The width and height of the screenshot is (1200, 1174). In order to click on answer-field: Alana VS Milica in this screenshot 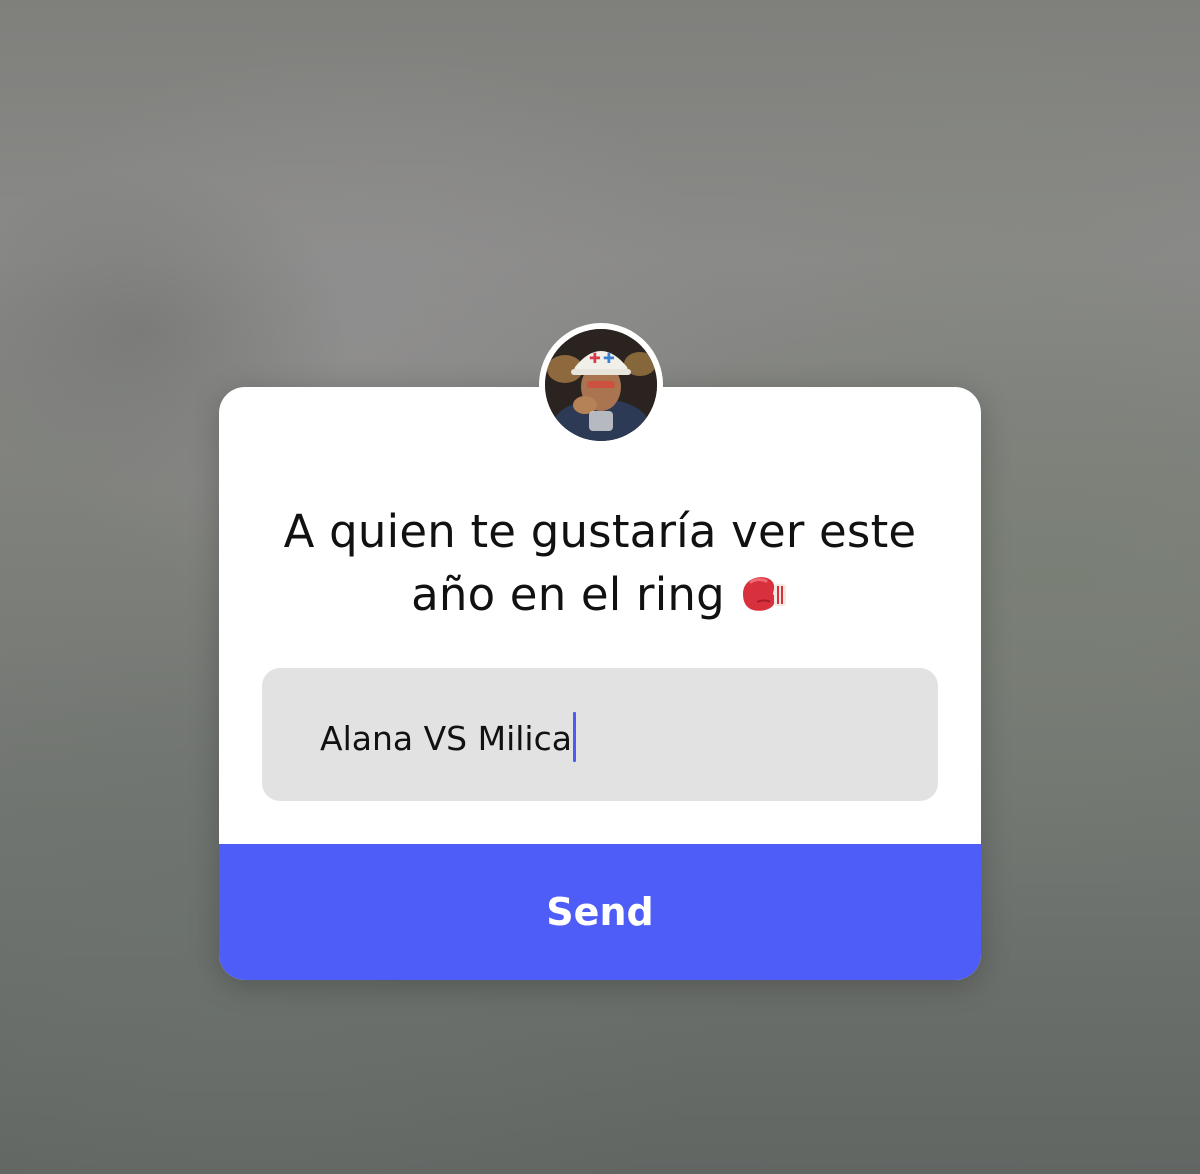, I will do `click(448, 737)`.